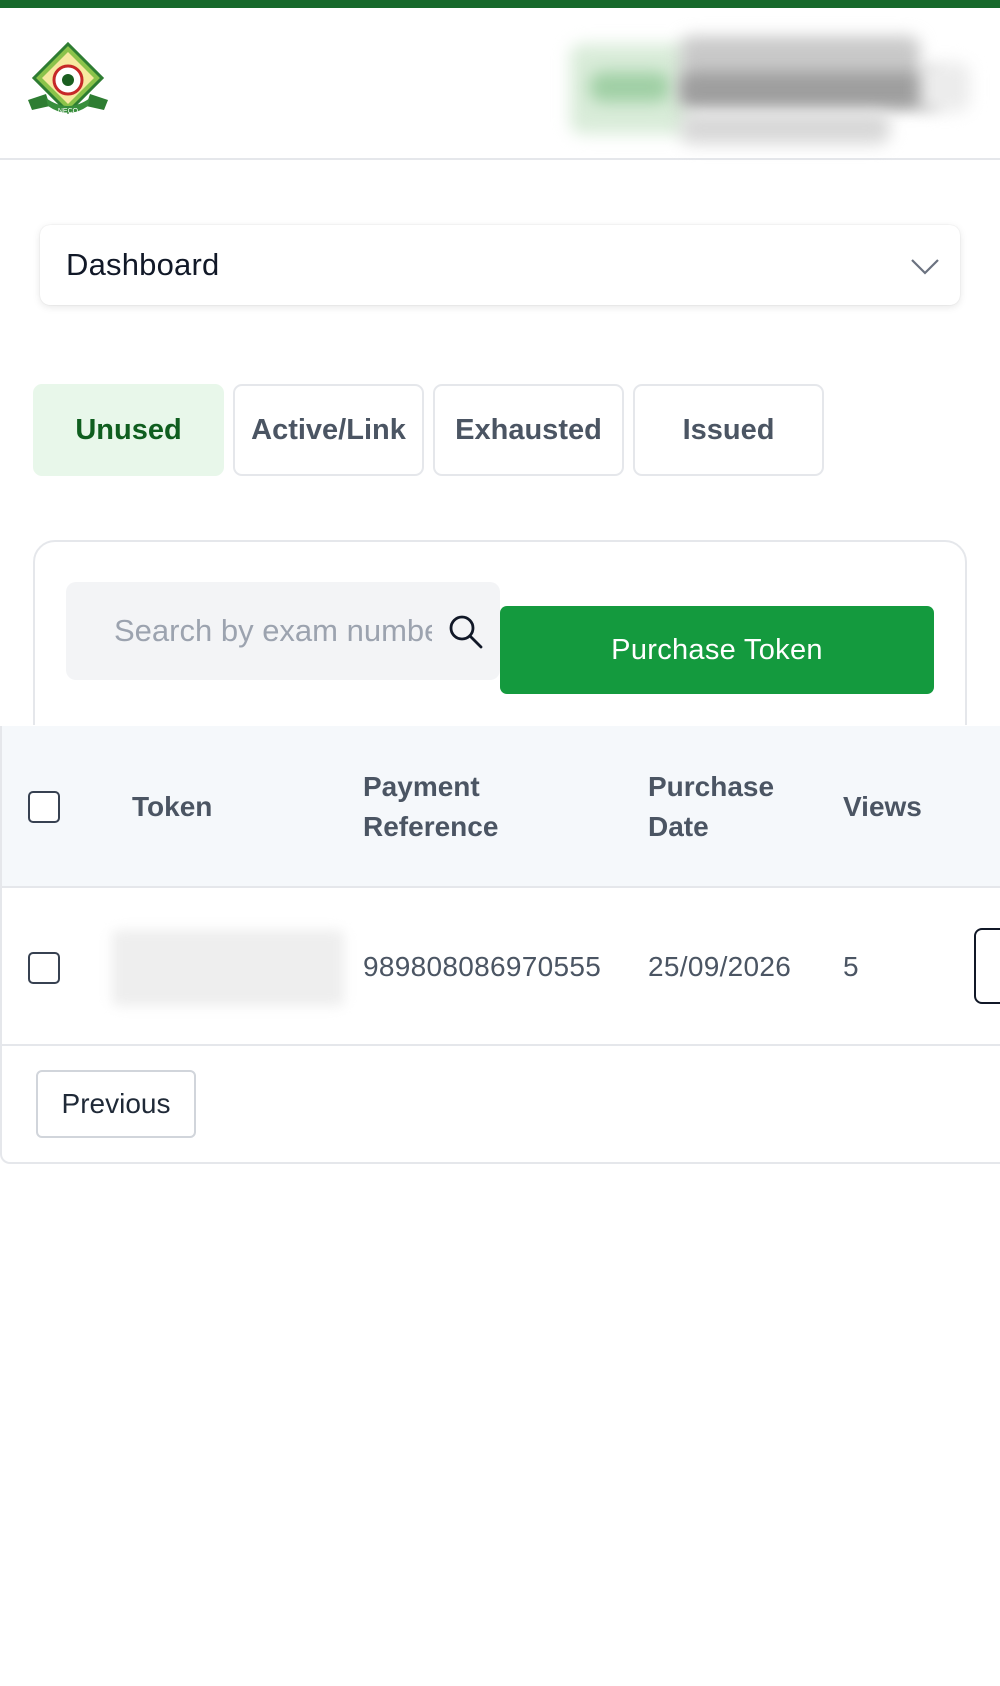  What do you see at coordinates (728, 430) in the screenshot?
I see `tab-issued: Issued` at bounding box center [728, 430].